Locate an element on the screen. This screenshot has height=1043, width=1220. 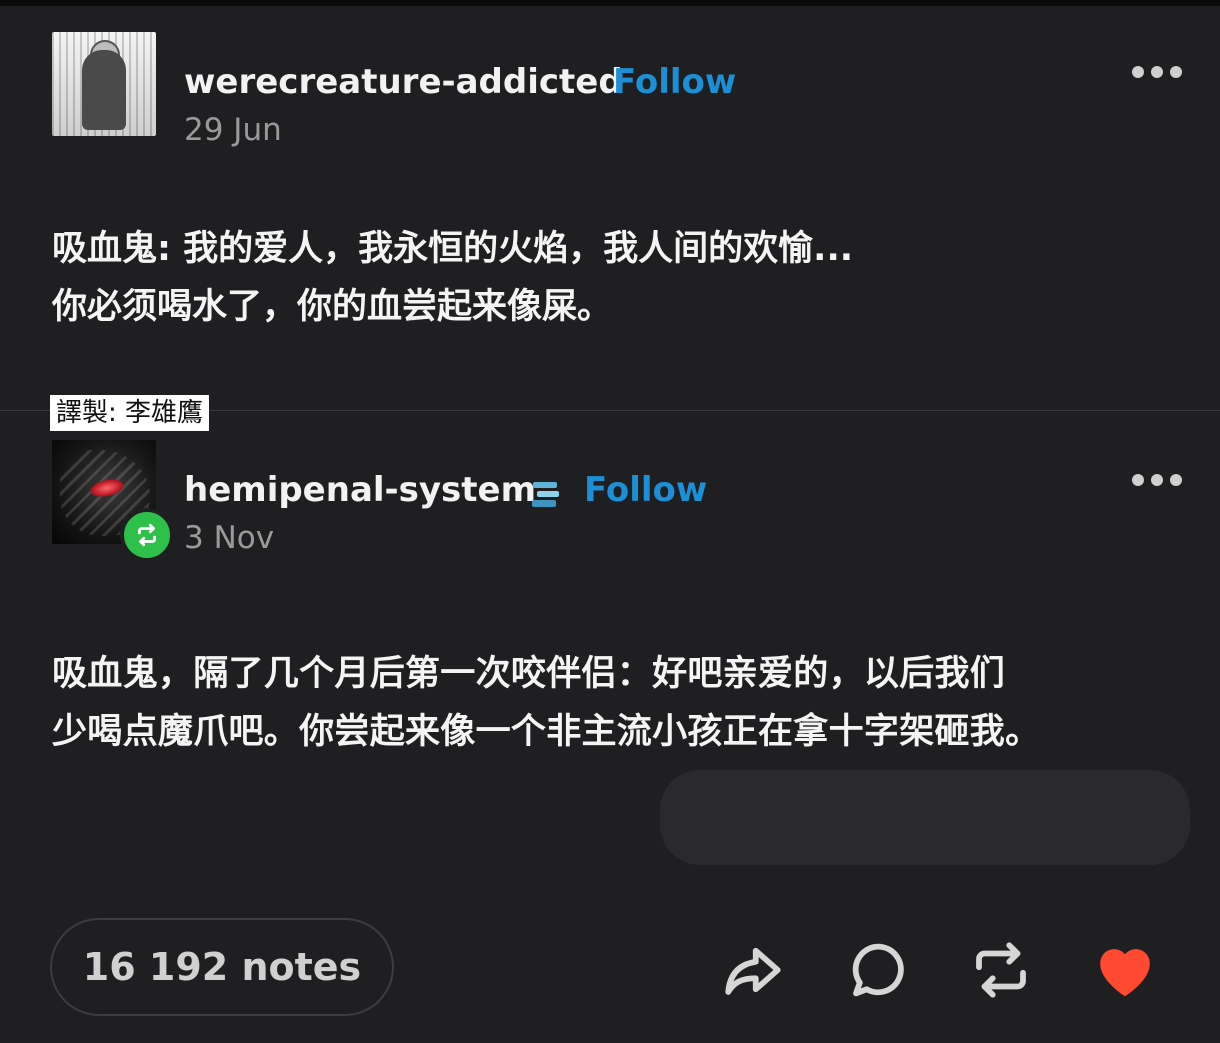
top-edge is located at coordinates (610, 3).